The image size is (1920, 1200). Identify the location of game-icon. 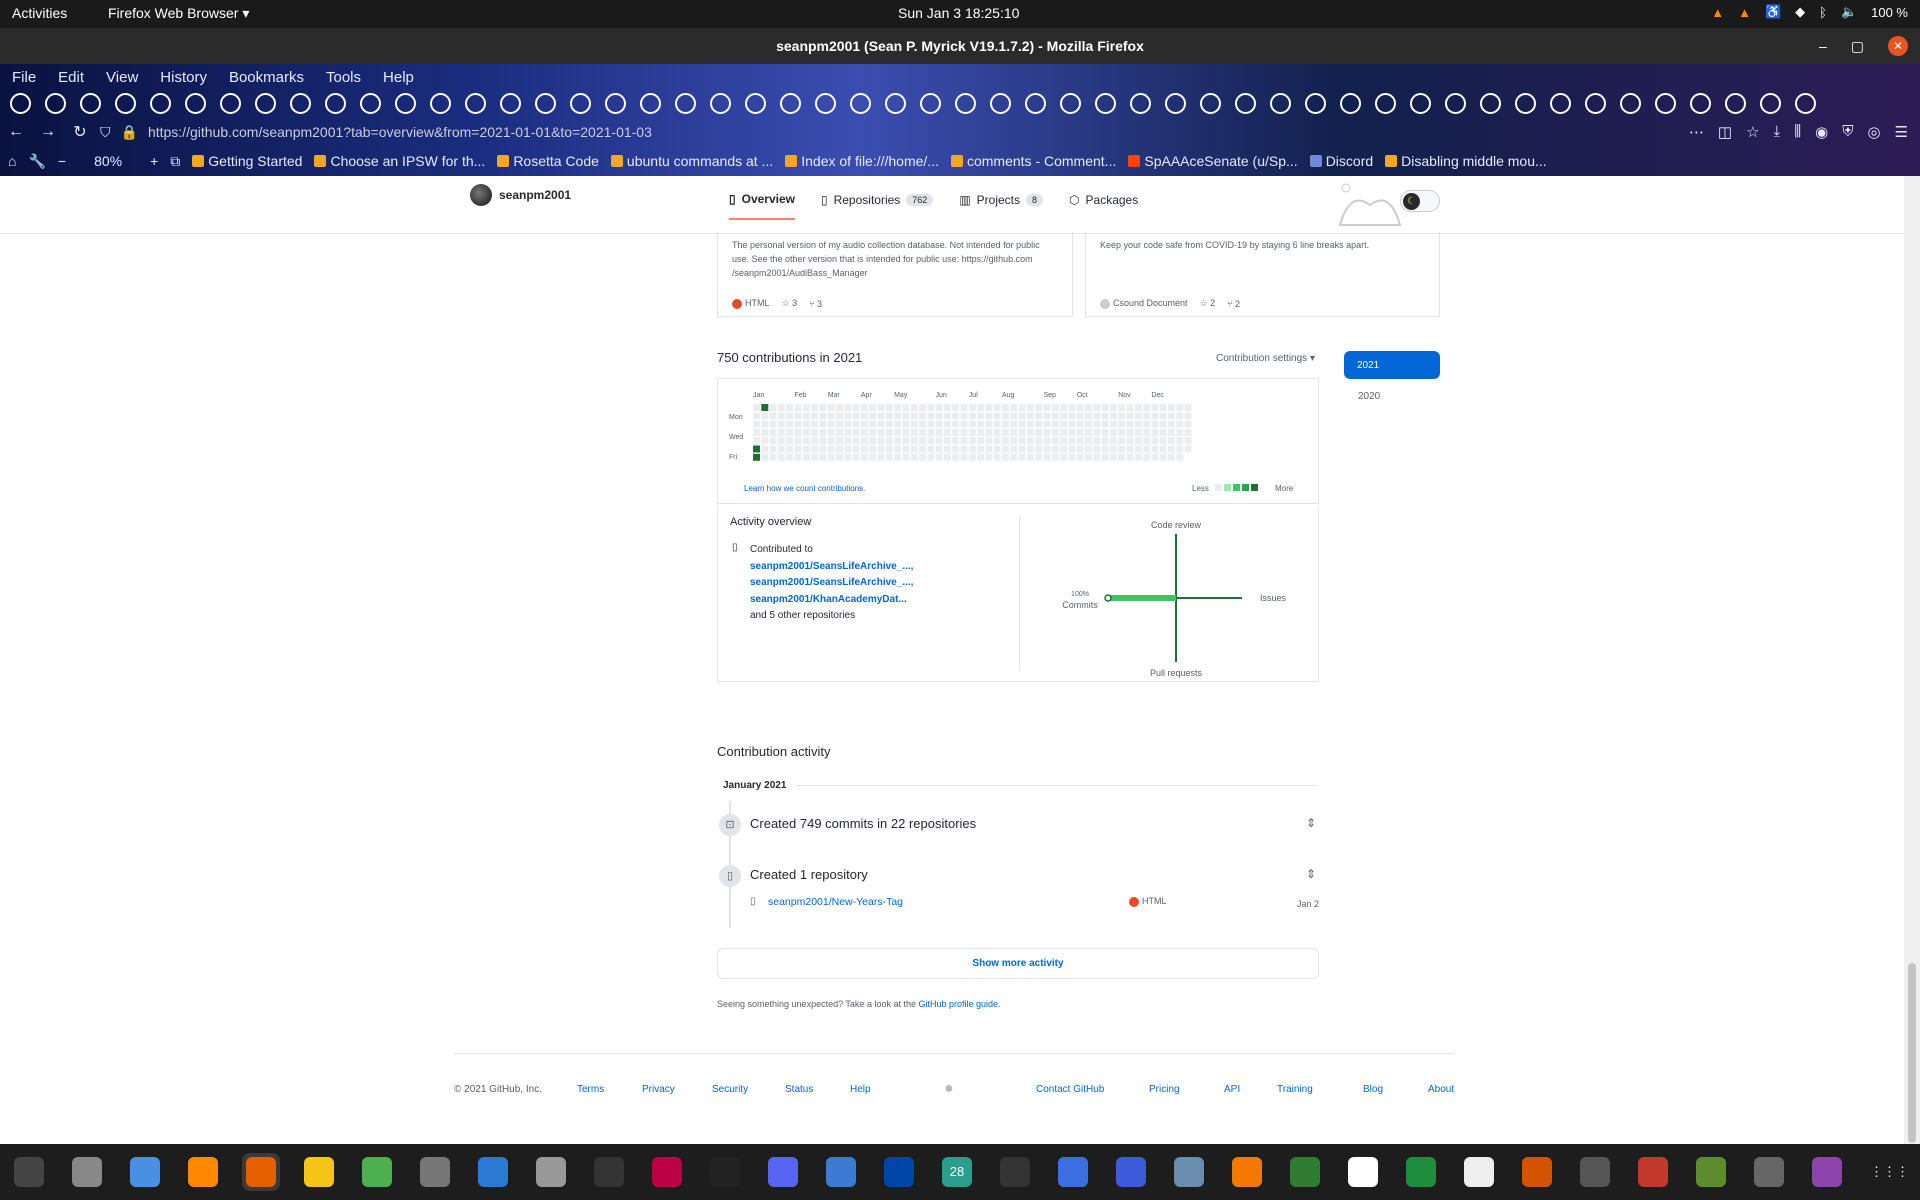
(1653, 1172).